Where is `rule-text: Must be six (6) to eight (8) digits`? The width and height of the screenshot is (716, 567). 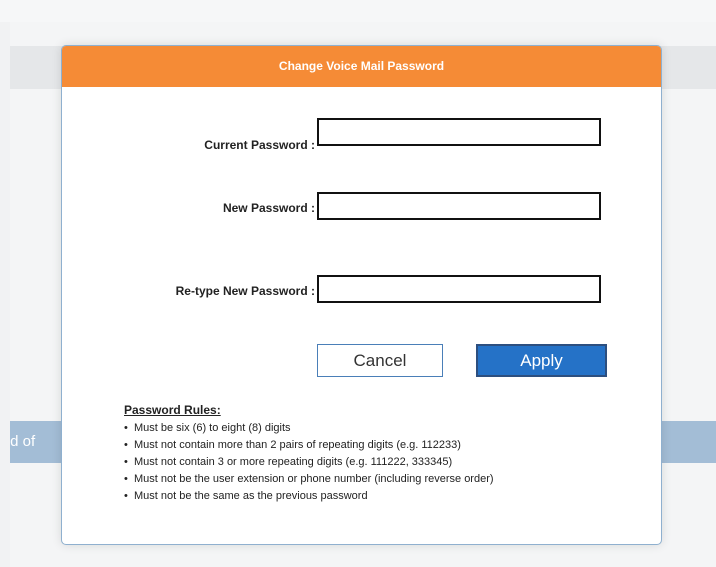
rule-text: Must be six (6) to eight (8) digits is located at coordinates (212, 428).